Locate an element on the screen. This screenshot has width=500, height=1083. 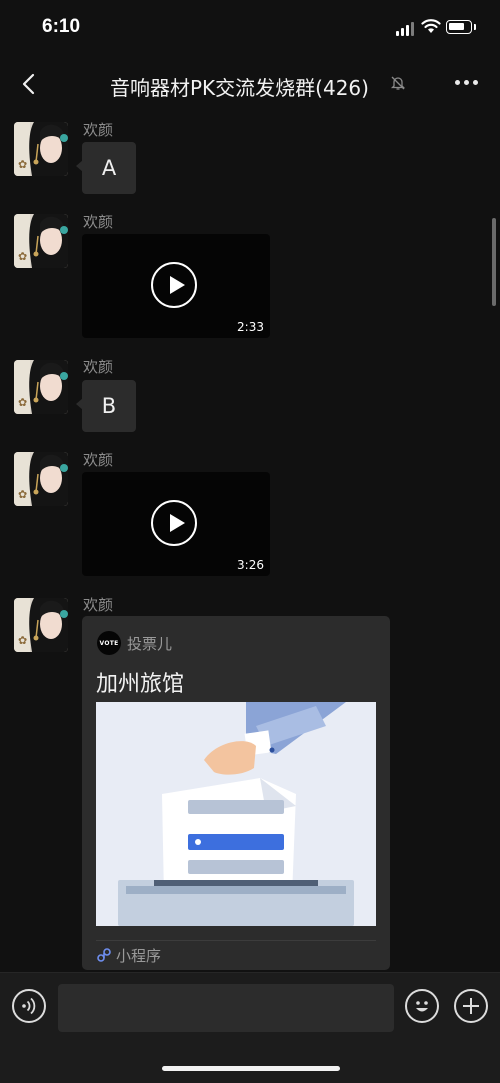
mini-program-label: 小程序 is located at coordinates (139, 956).